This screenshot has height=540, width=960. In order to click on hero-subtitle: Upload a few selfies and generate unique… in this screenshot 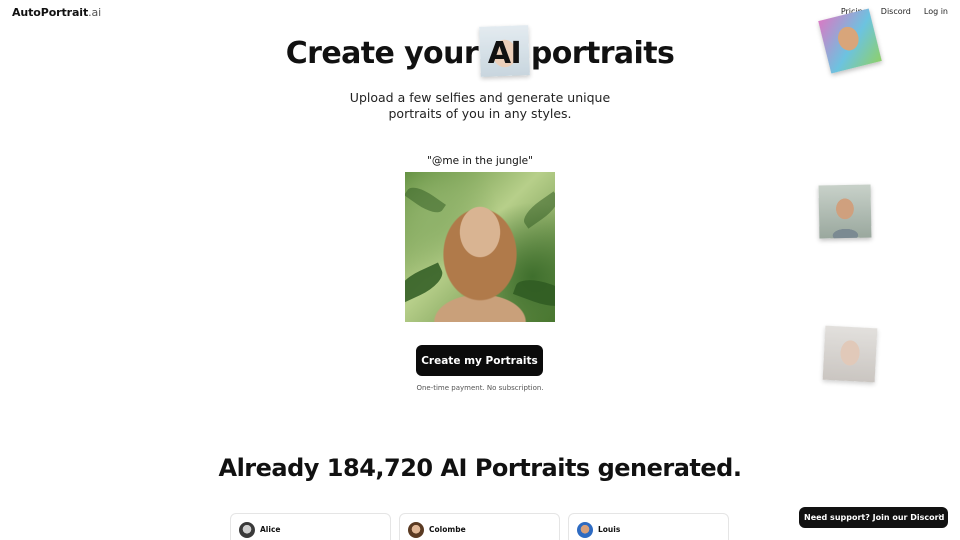, I will do `click(480, 106)`.